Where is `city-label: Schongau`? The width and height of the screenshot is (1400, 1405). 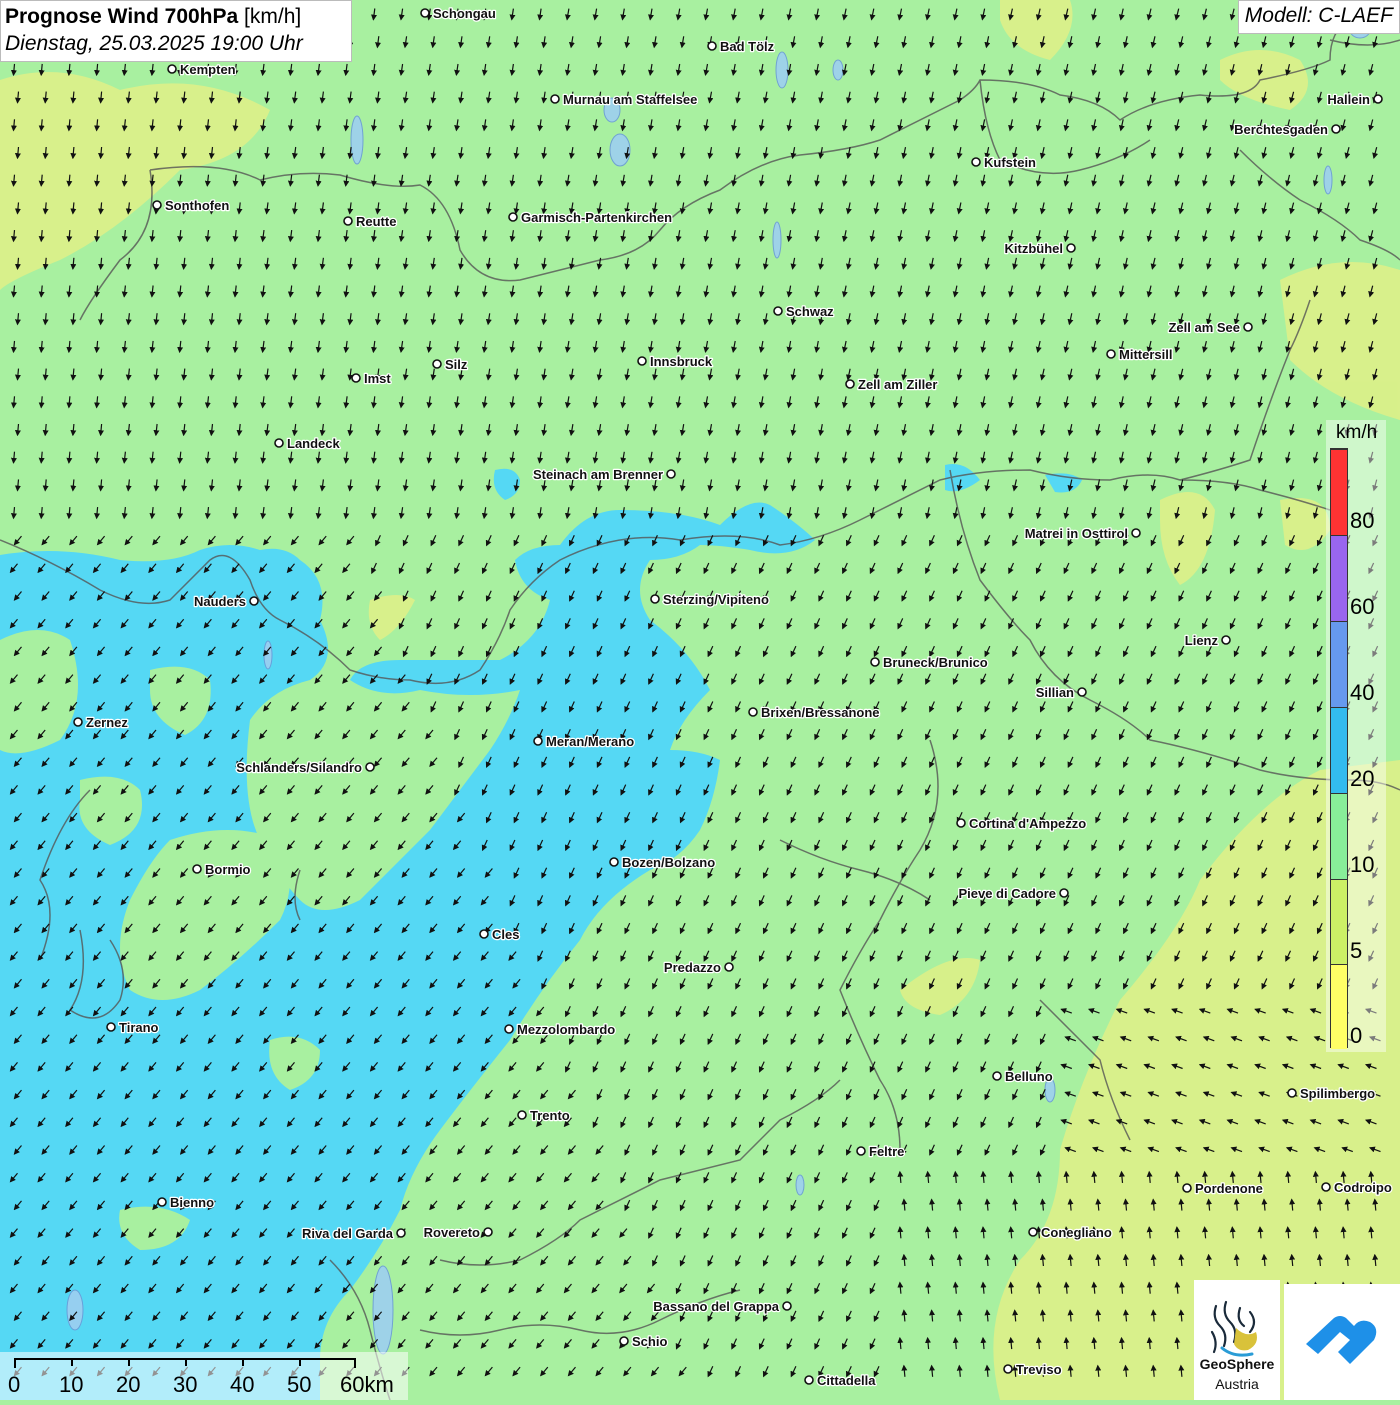
city-label: Schongau is located at coordinates (464, 13).